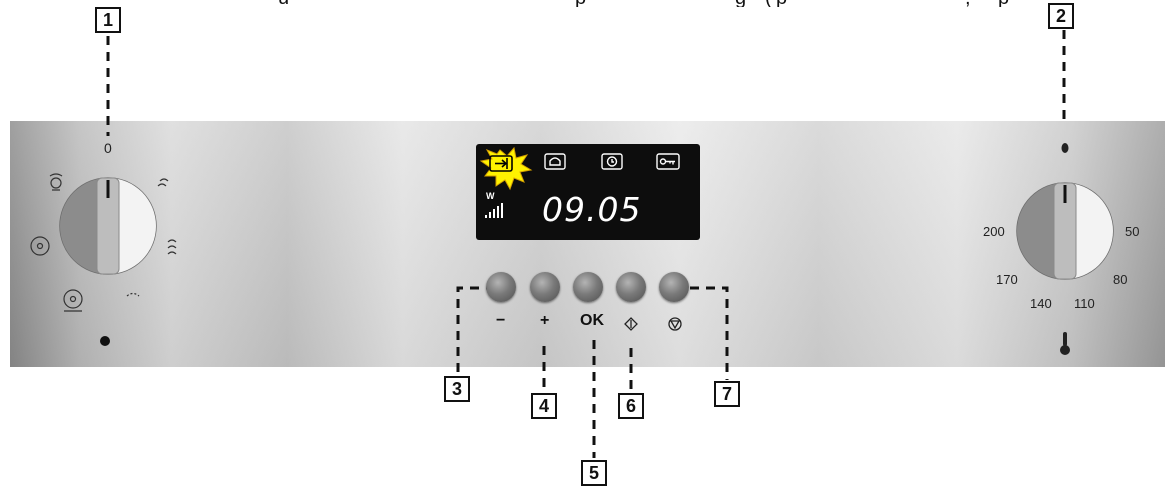  What do you see at coordinates (56, 182) in the screenshot?
I see `fan-grill-icon` at bounding box center [56, 182].